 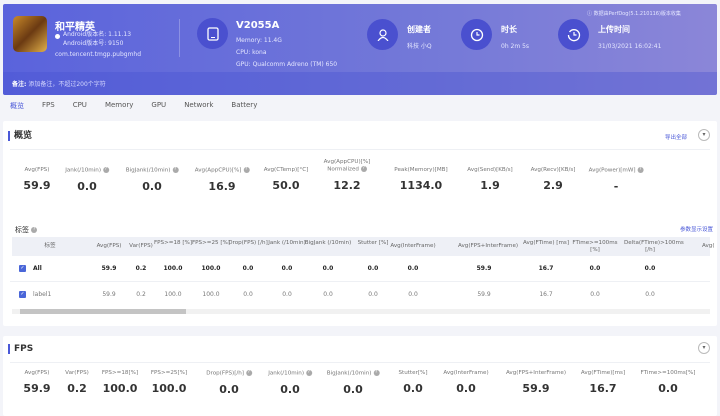 I want to click on column-header: Avg(FTime) [ms], so click(x=546, y=243).